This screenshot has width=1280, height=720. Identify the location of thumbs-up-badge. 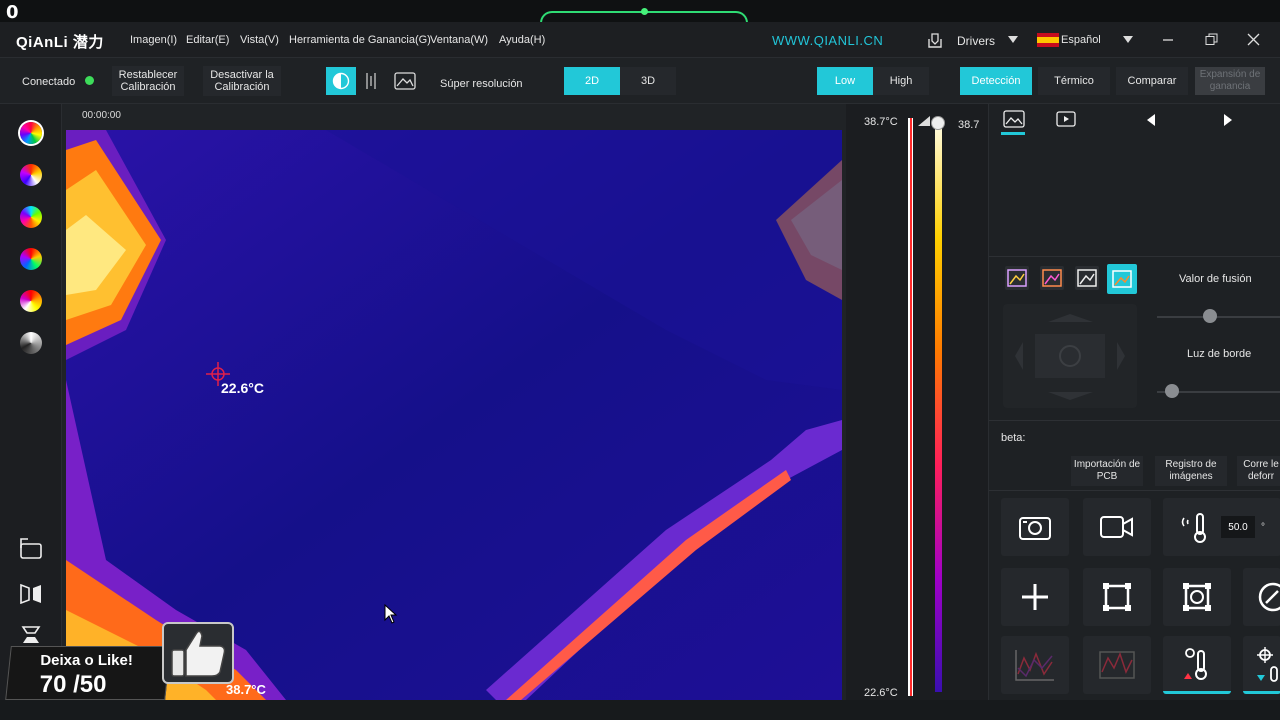
(198, 653).